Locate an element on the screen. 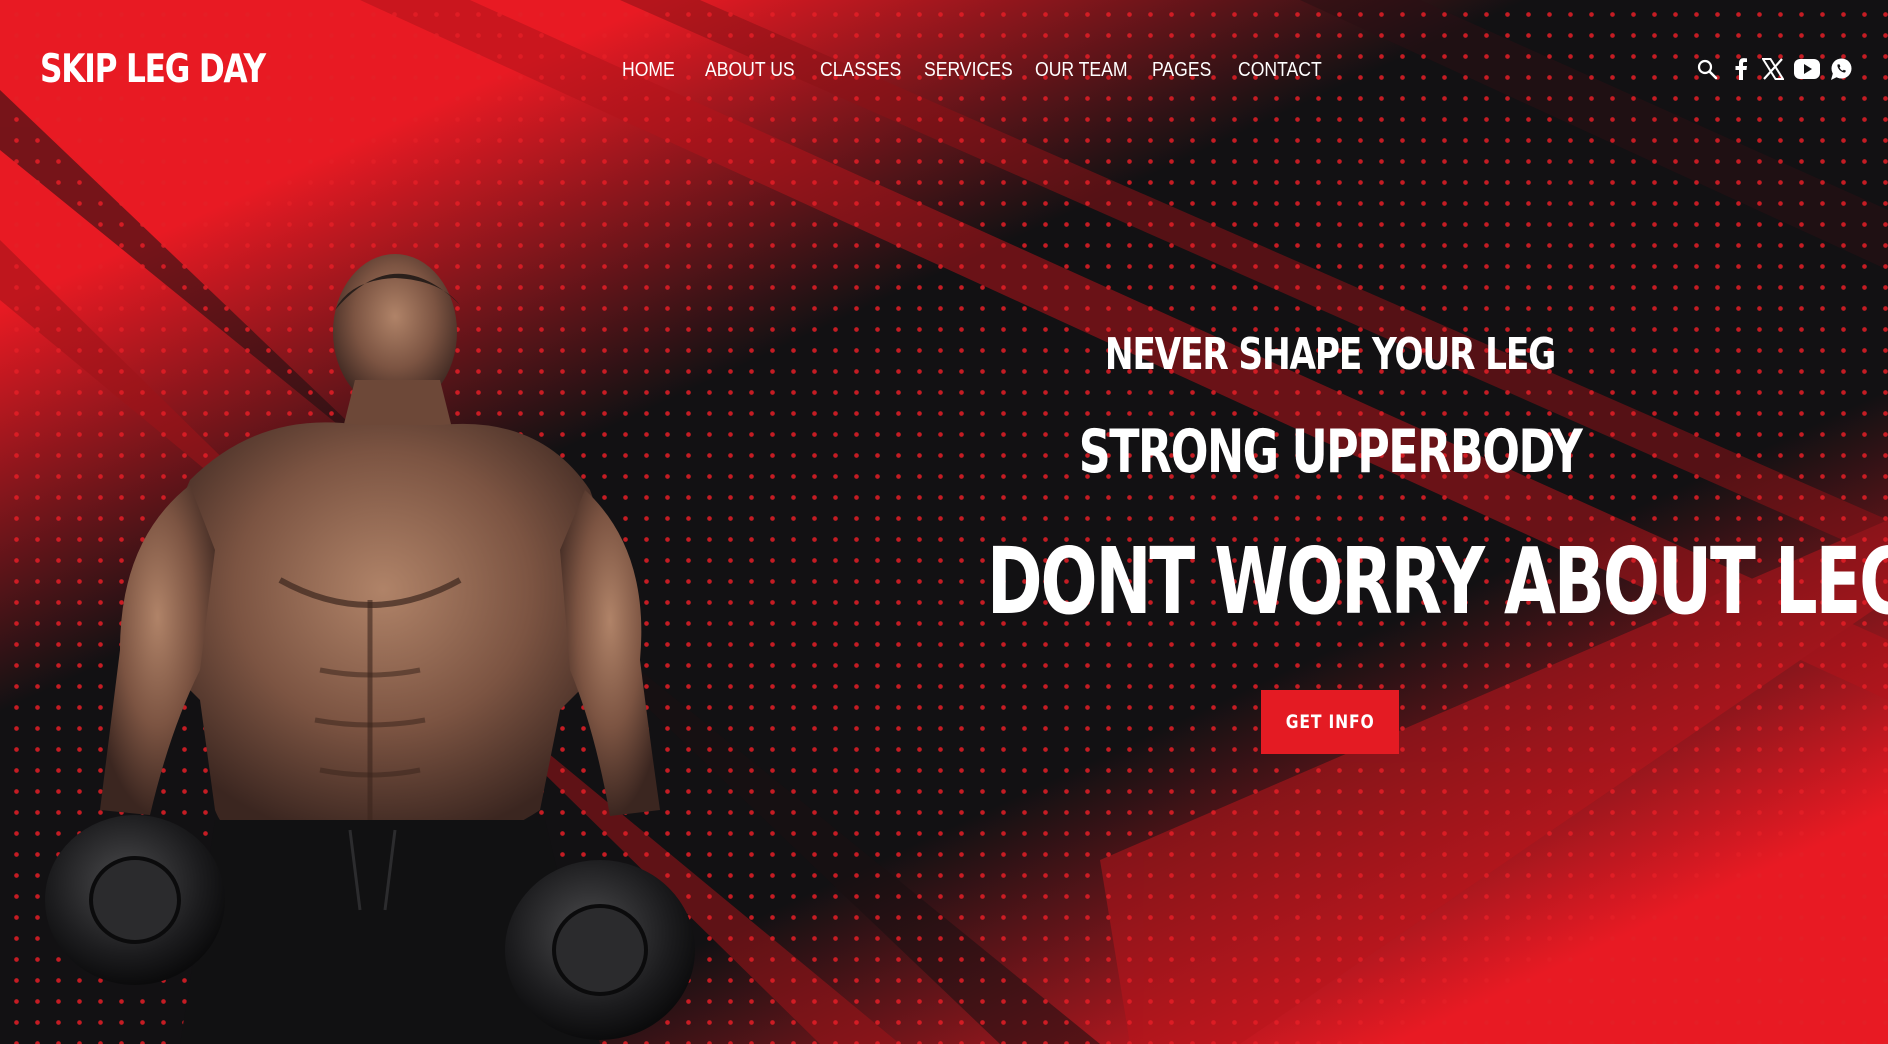 This screenshot has height=1044, width=1888. nav-item-services: SERVICES is located at coordinates (968, 70).